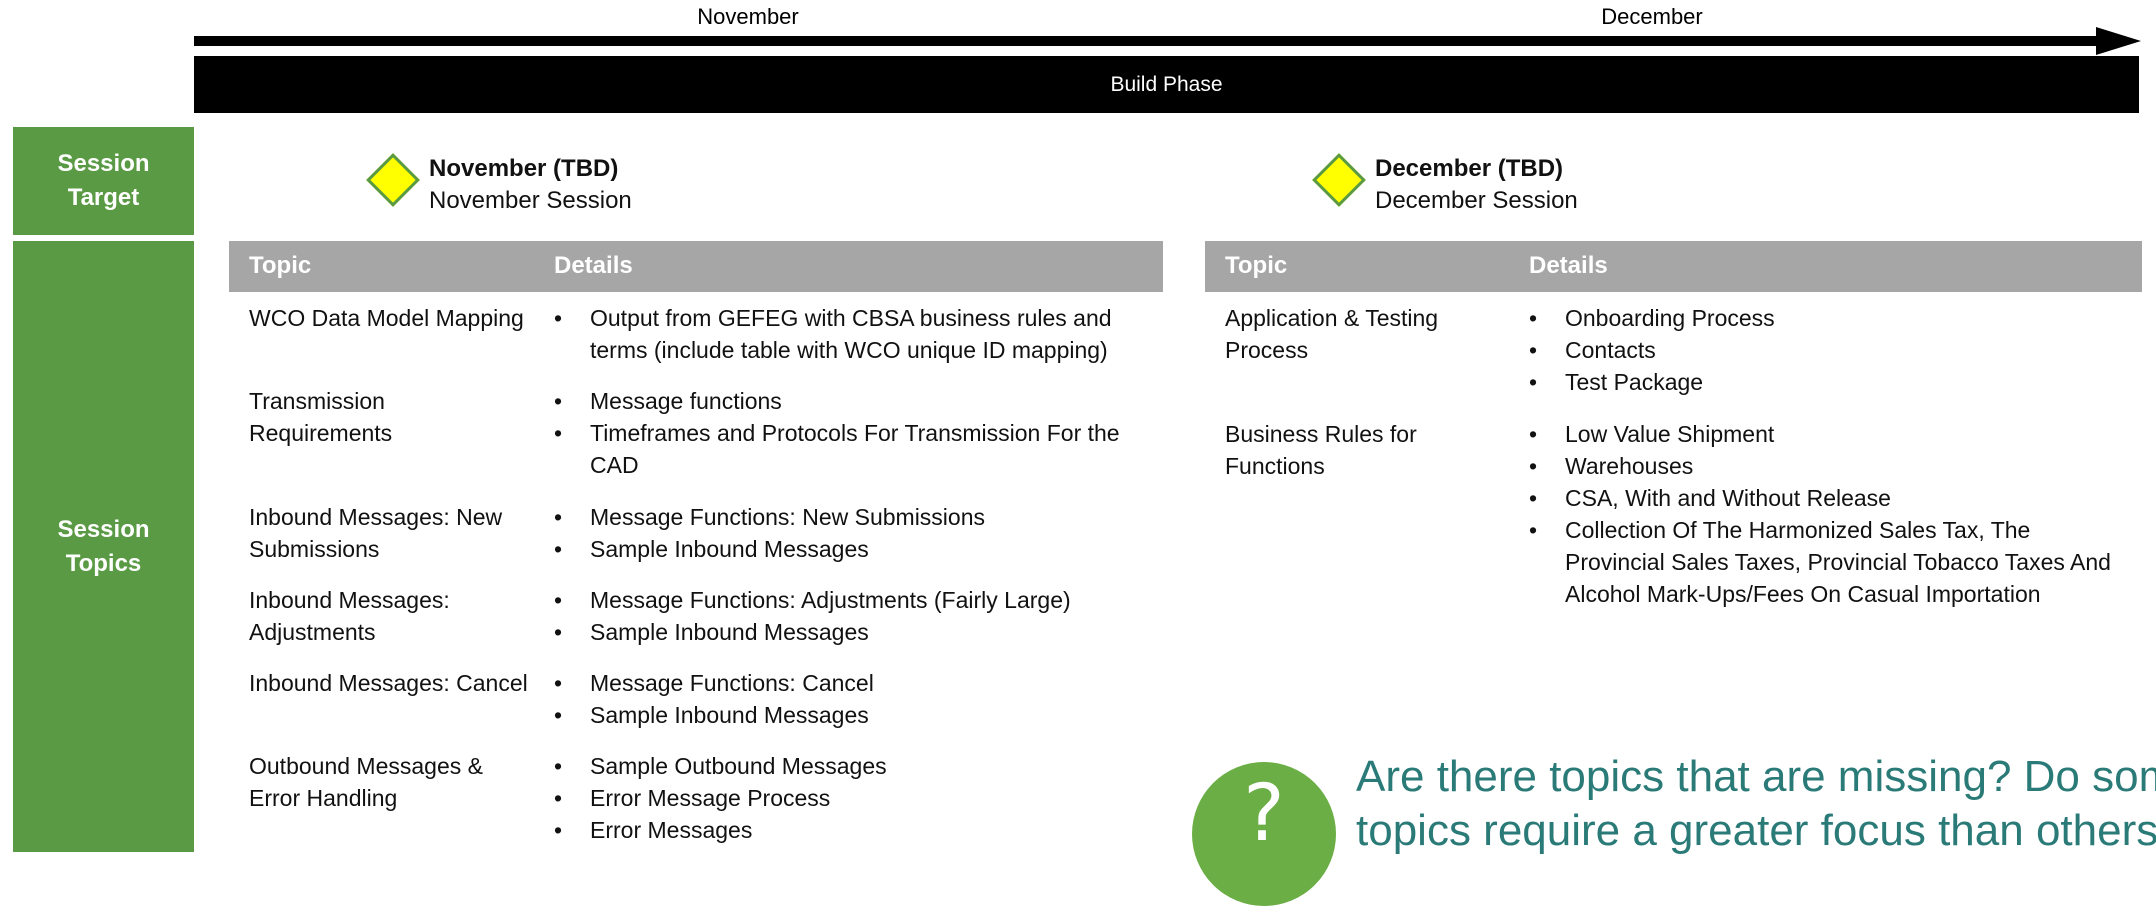 Image resolution: width=2156 pixels, height=906 pixels. I want to click on month-label-november: November, so click(748, 16).